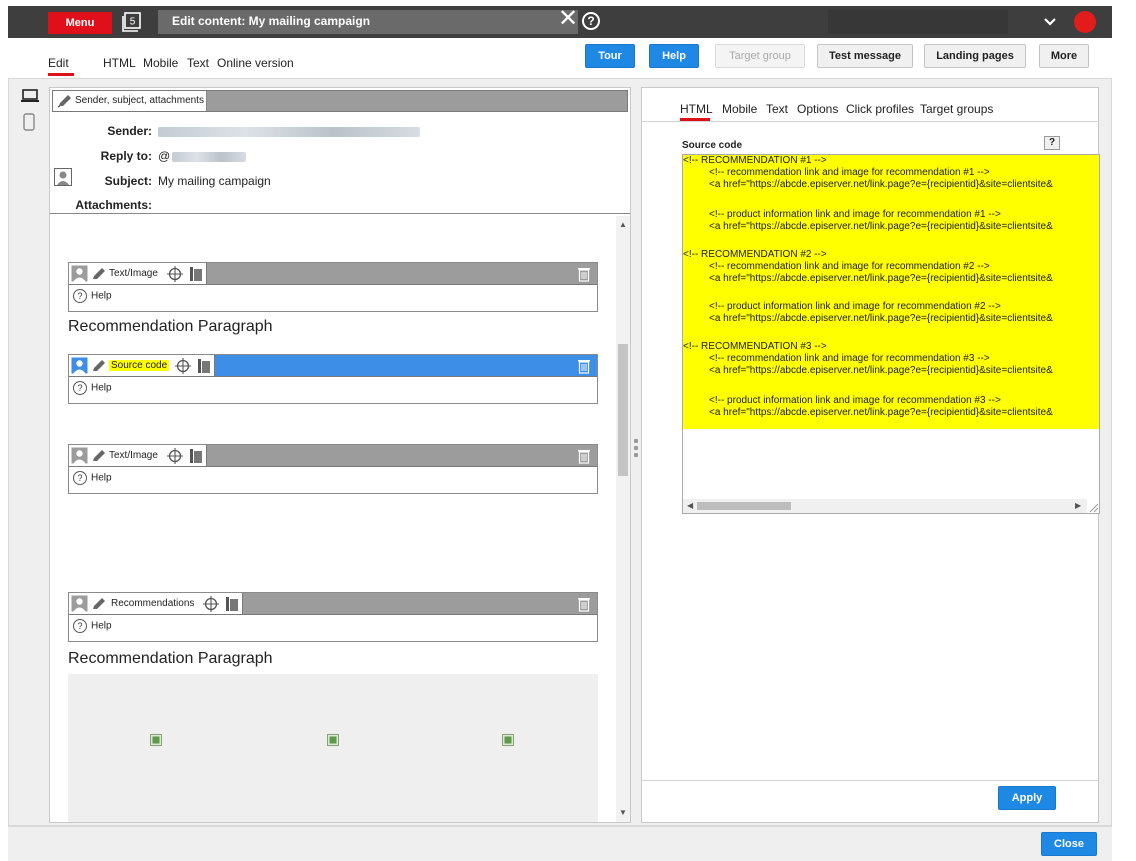 The image size is (1136, 861). I want to click on paragraph-heading: Recommendation Paragraph, so click(170, 658).